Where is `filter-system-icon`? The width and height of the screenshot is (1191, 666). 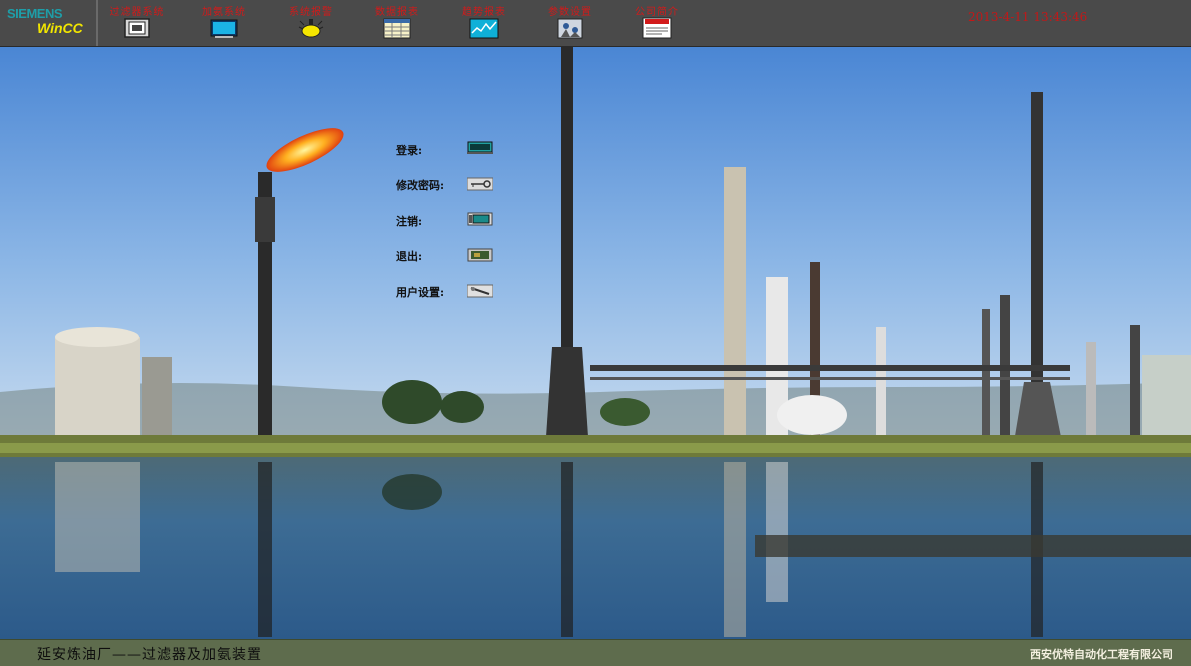
filter-system-icon is located at coordinates (137, 28).